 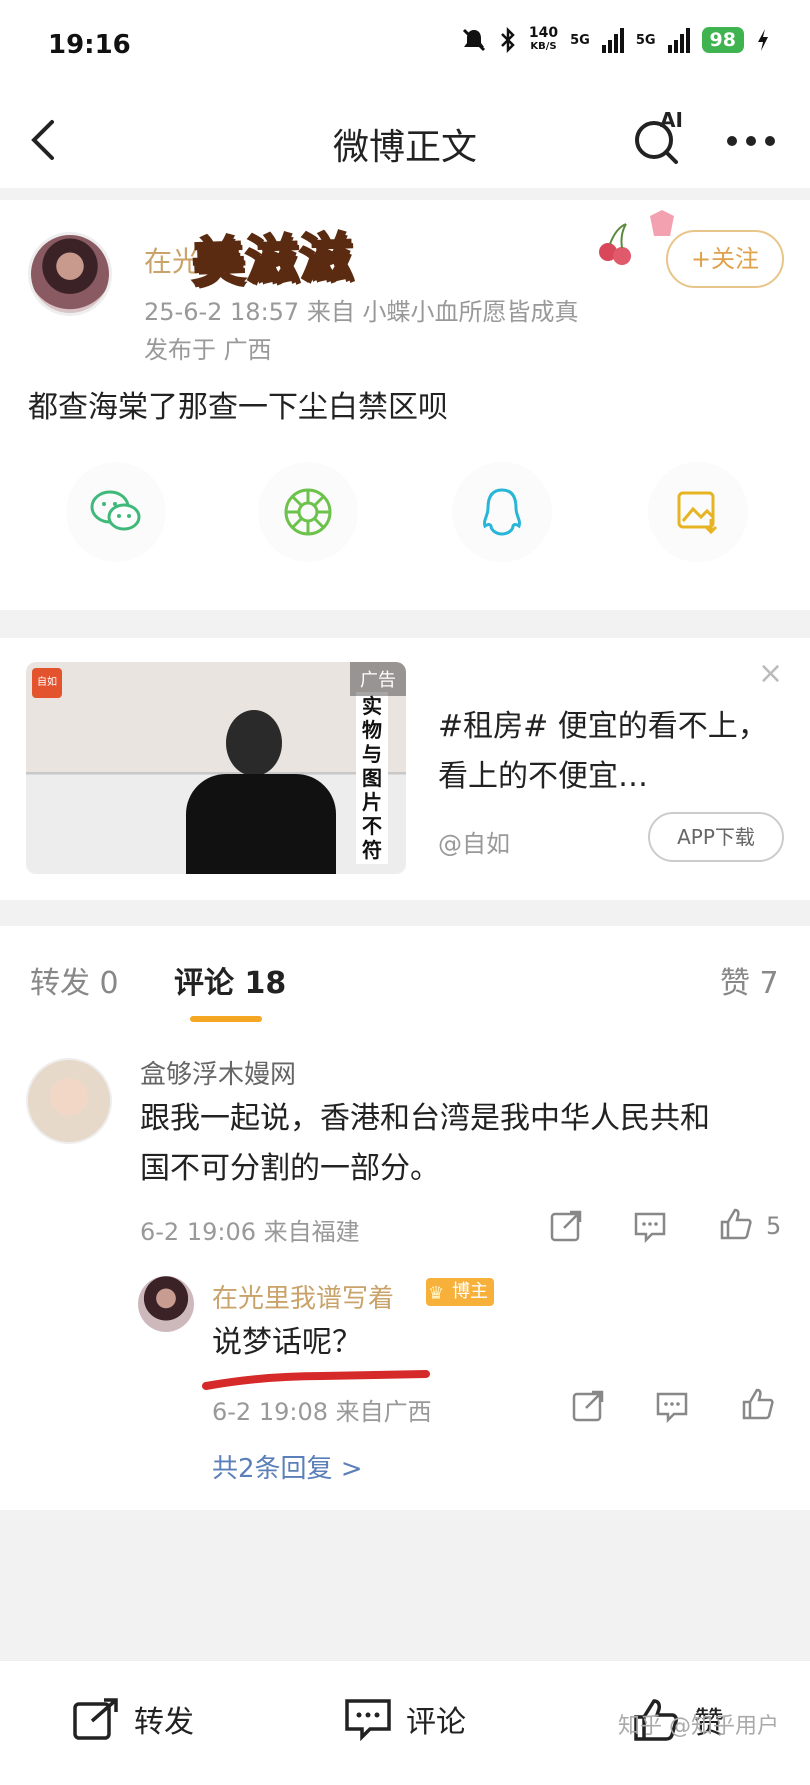 I want to click on ai-search-button: AI, so click(x=660, y=139).